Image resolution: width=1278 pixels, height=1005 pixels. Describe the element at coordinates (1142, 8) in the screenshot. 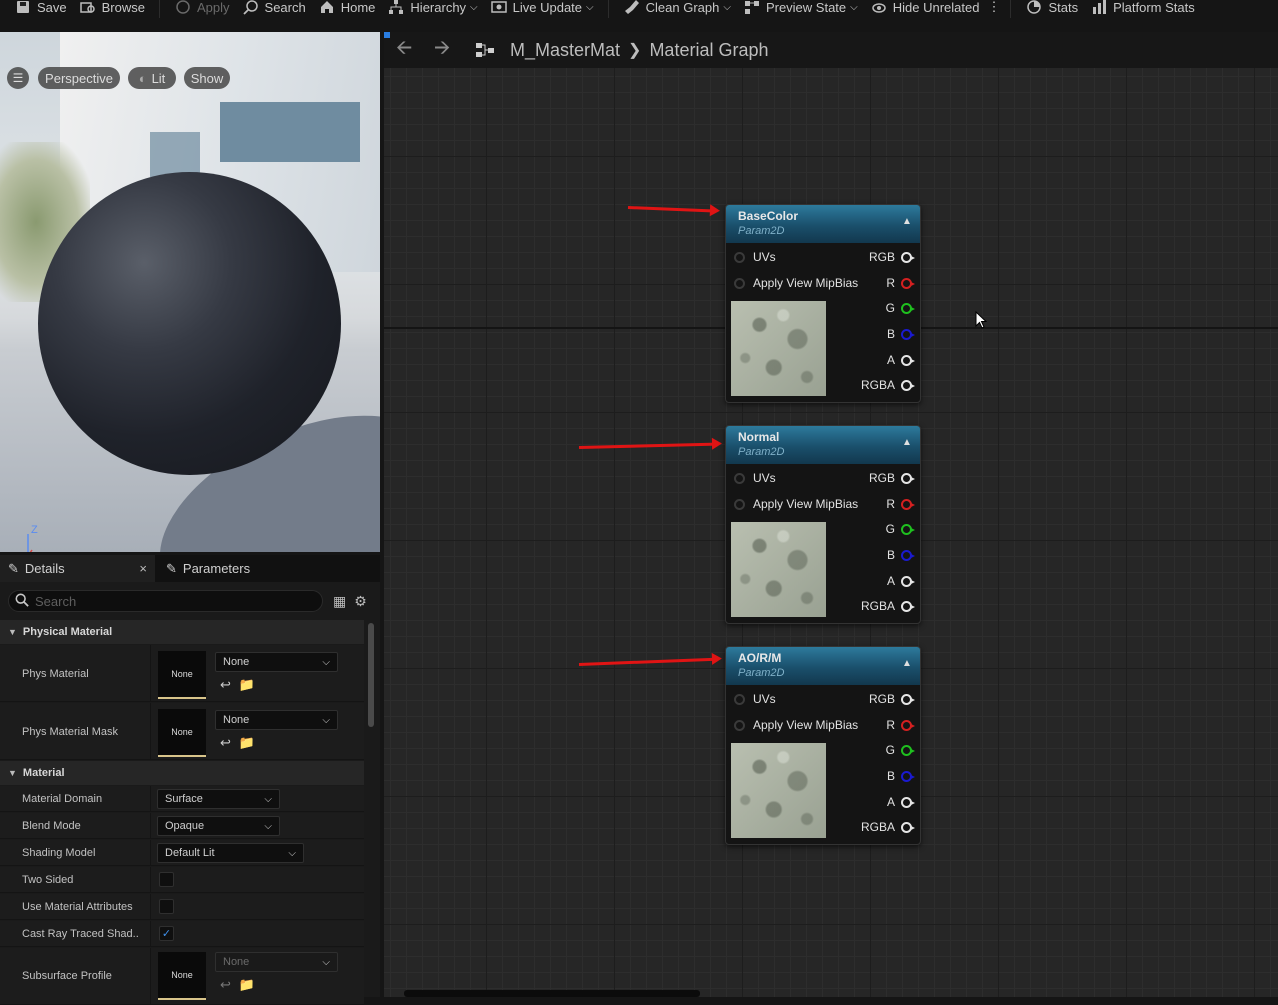

I see `platform-stats-button: Platform Stats` at that location.